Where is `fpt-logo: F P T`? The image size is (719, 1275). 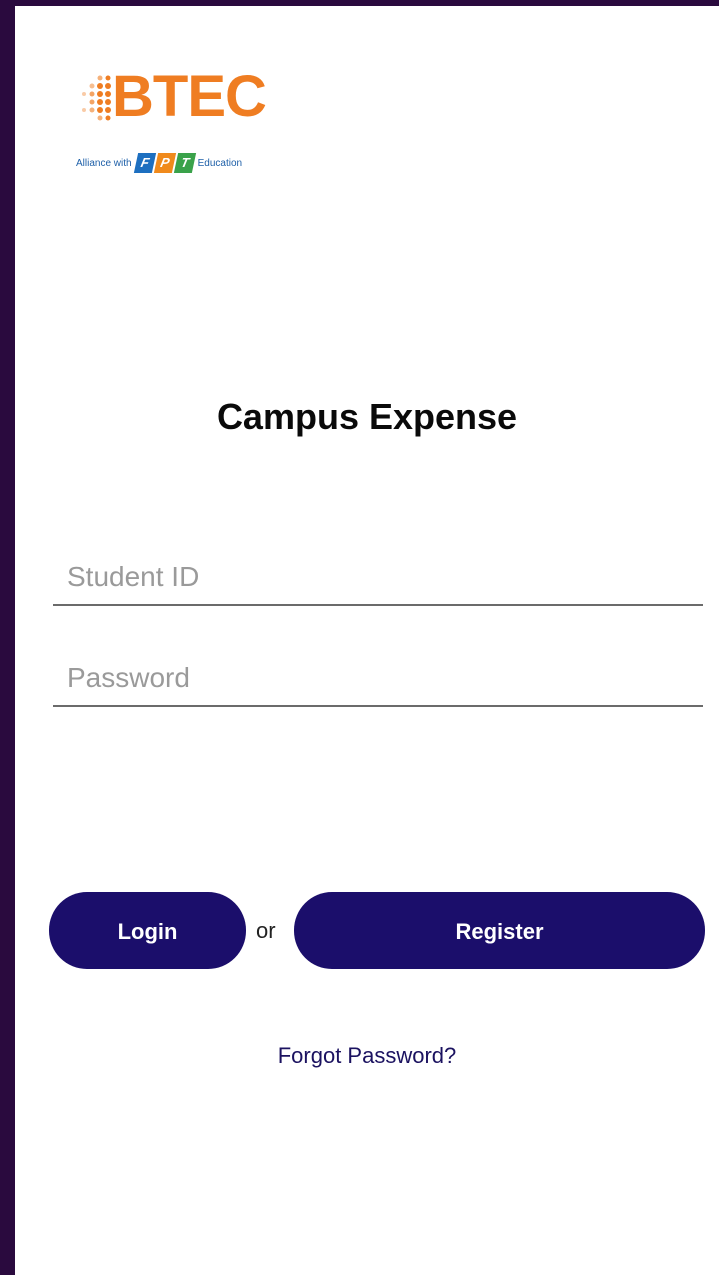
fpt-logo: F P T is located at coordinates (164, 163).